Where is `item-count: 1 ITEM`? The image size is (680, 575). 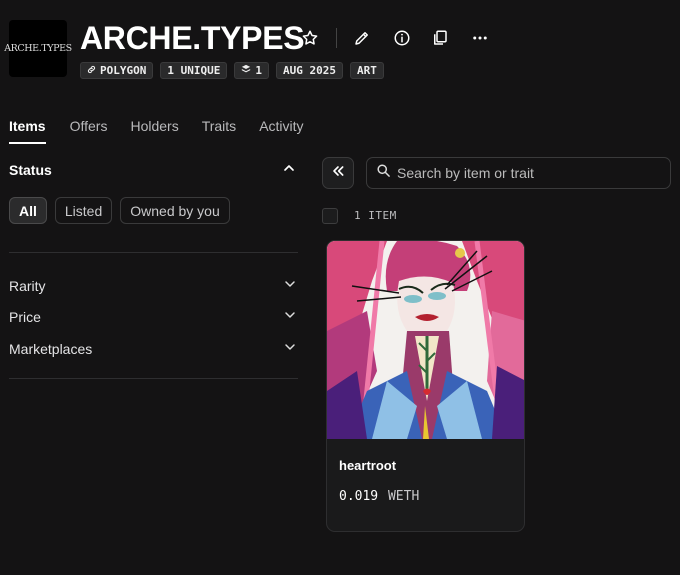
item-count: 1 ITEM is located at coordinates (375, 215).